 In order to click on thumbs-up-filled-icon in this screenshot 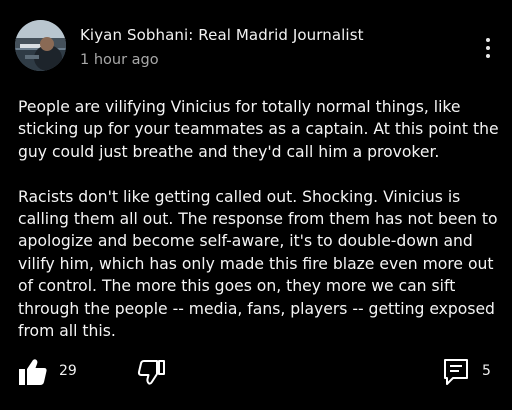, I will do `click(33, 372)`.